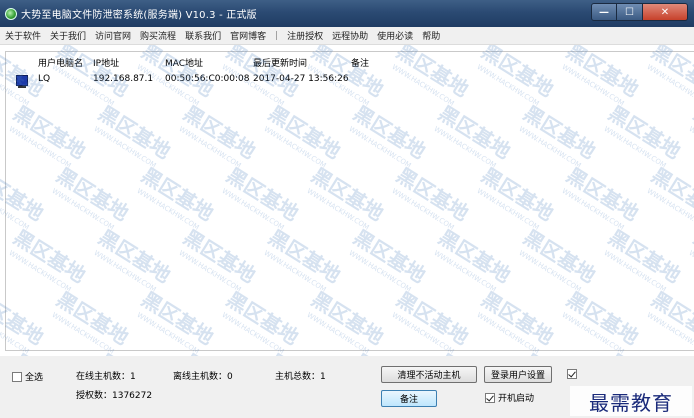  Describe the element at coordinates (516, 399) in the screenshot. I see `autostart-label: 开机启动` at that location.